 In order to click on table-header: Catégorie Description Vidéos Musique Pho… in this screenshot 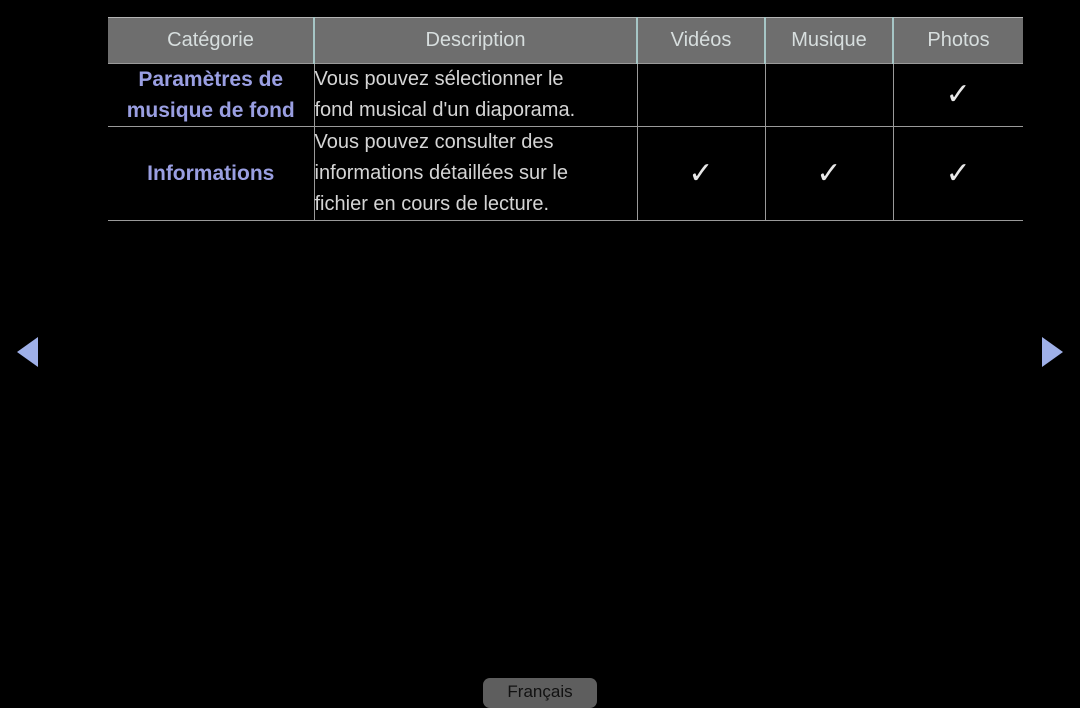, I will do `click(565, 40)`.